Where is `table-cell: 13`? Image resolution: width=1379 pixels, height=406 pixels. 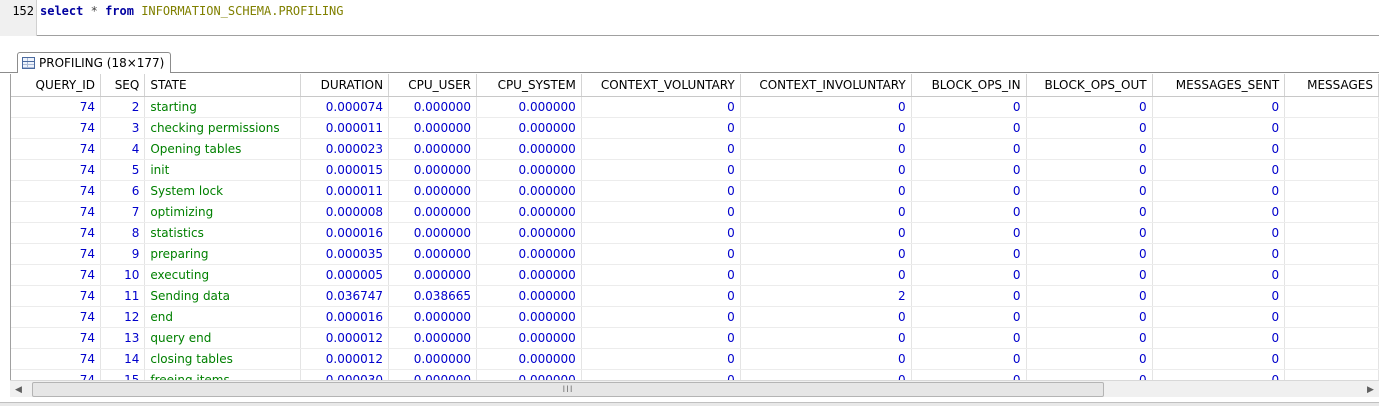 table-cell: 13 is located at coordinates (123, 338).